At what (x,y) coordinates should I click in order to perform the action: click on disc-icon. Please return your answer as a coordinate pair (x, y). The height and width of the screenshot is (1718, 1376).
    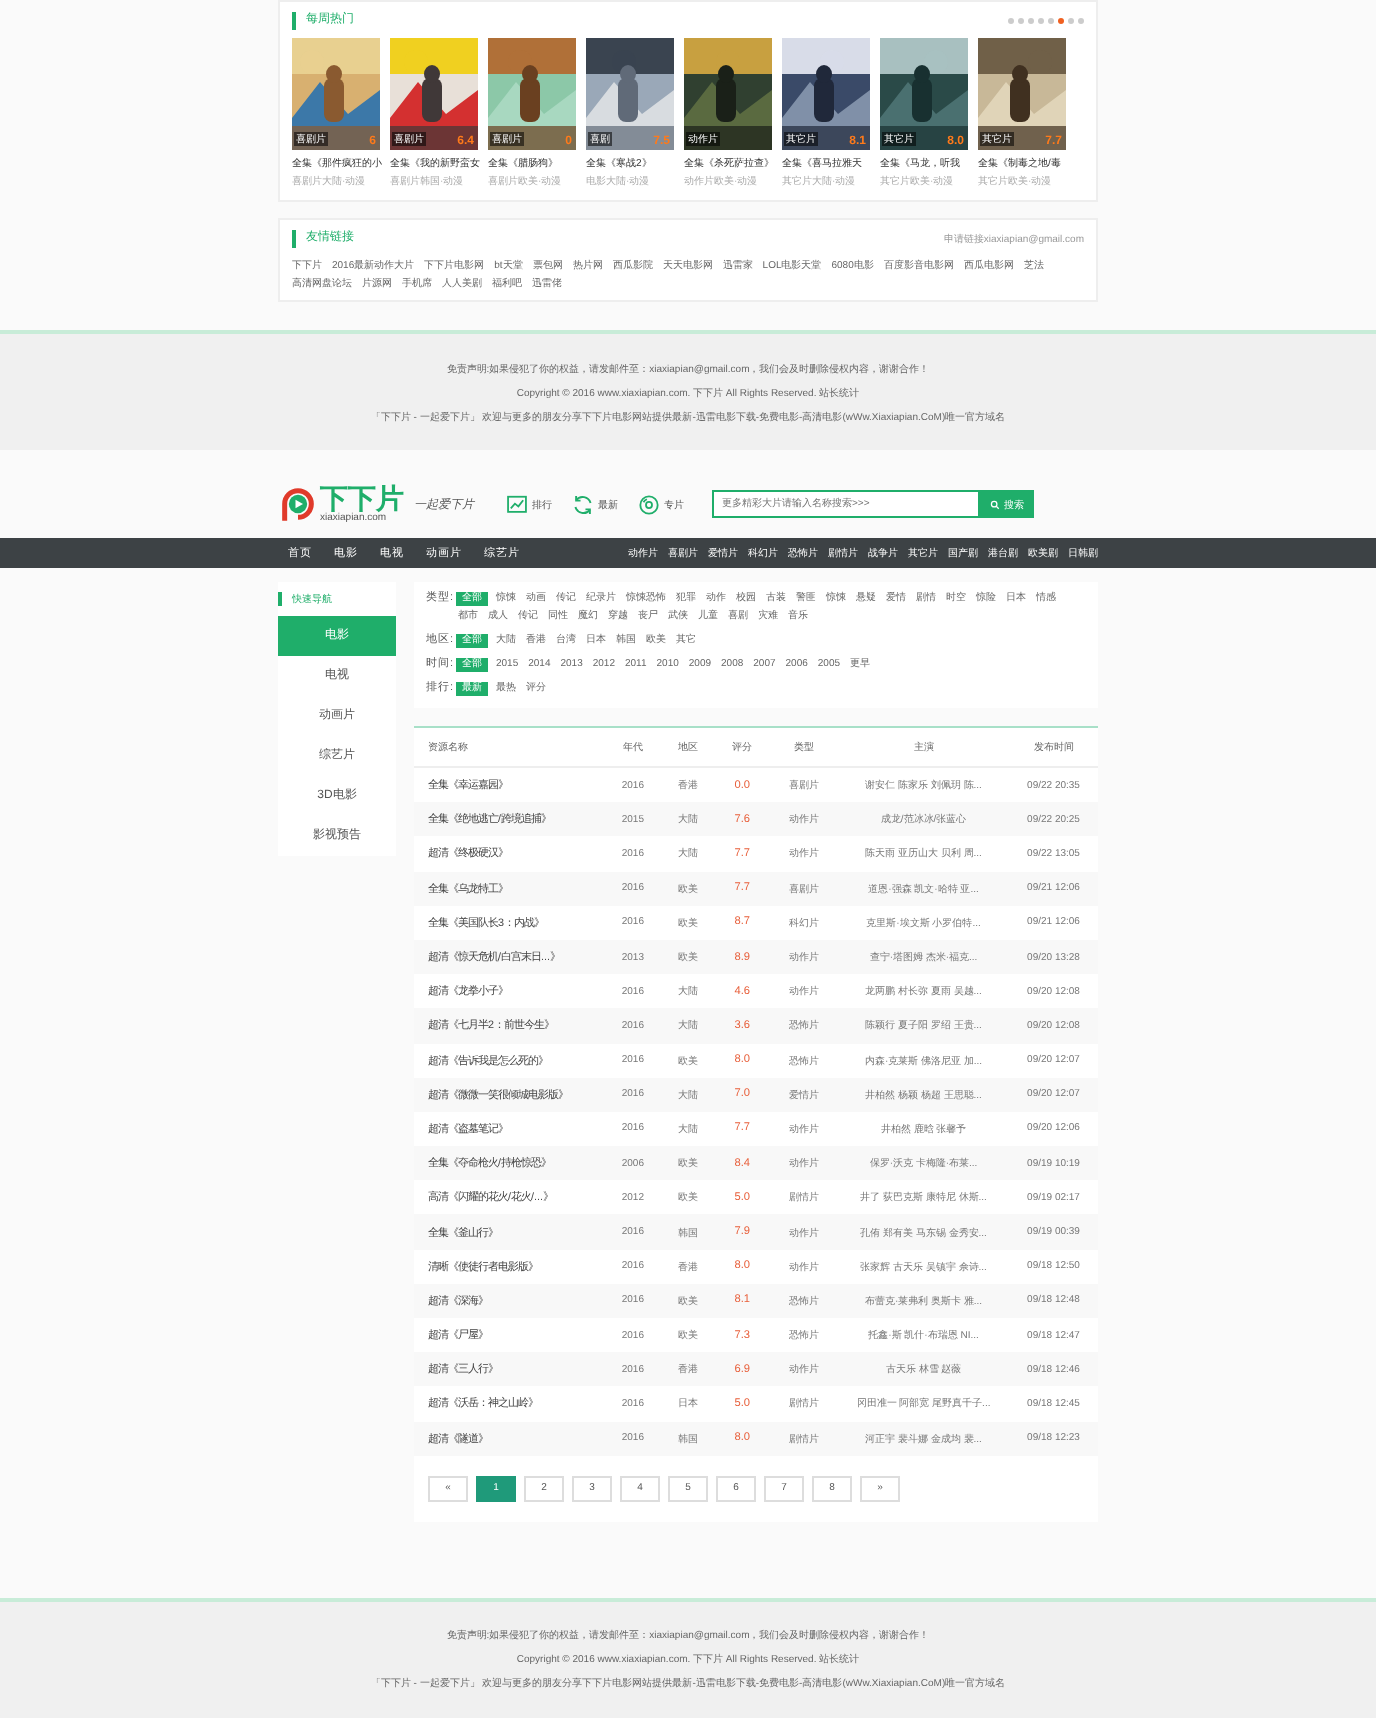
    Looking at the image, I should click on (649, 504).